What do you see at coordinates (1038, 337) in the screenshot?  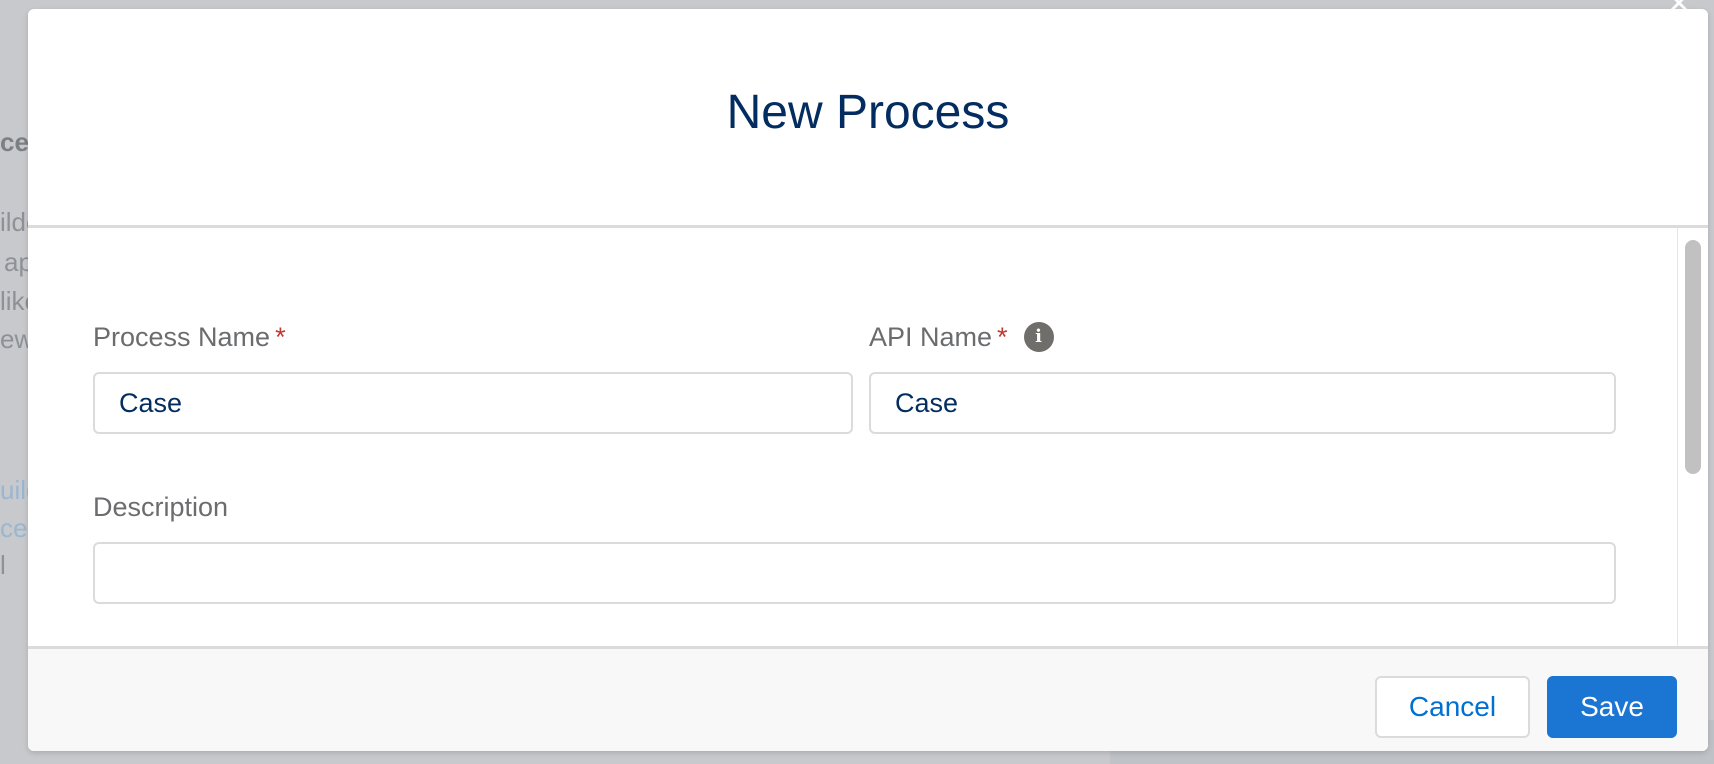 I see `info-icon: i` at bounding box center [1038, 337].